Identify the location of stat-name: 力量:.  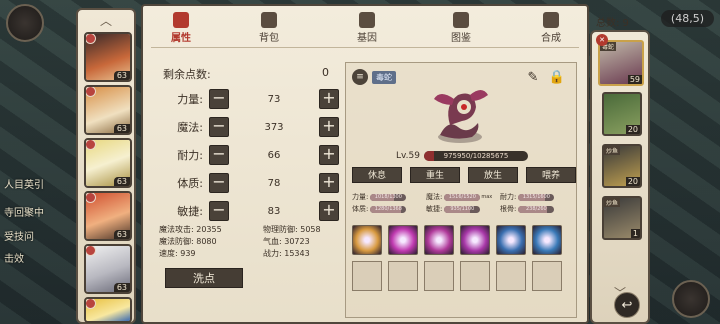
(190, 99).